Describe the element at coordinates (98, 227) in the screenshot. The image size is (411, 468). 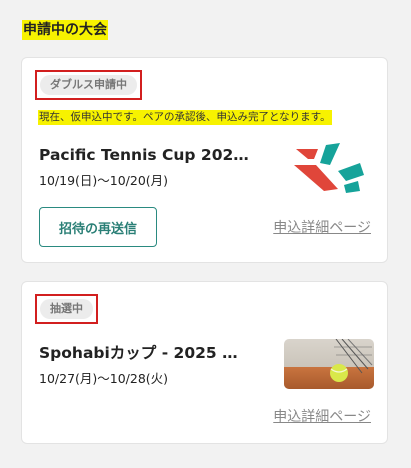
I see `resend-invitation-button: 招待の再送信` at that location.